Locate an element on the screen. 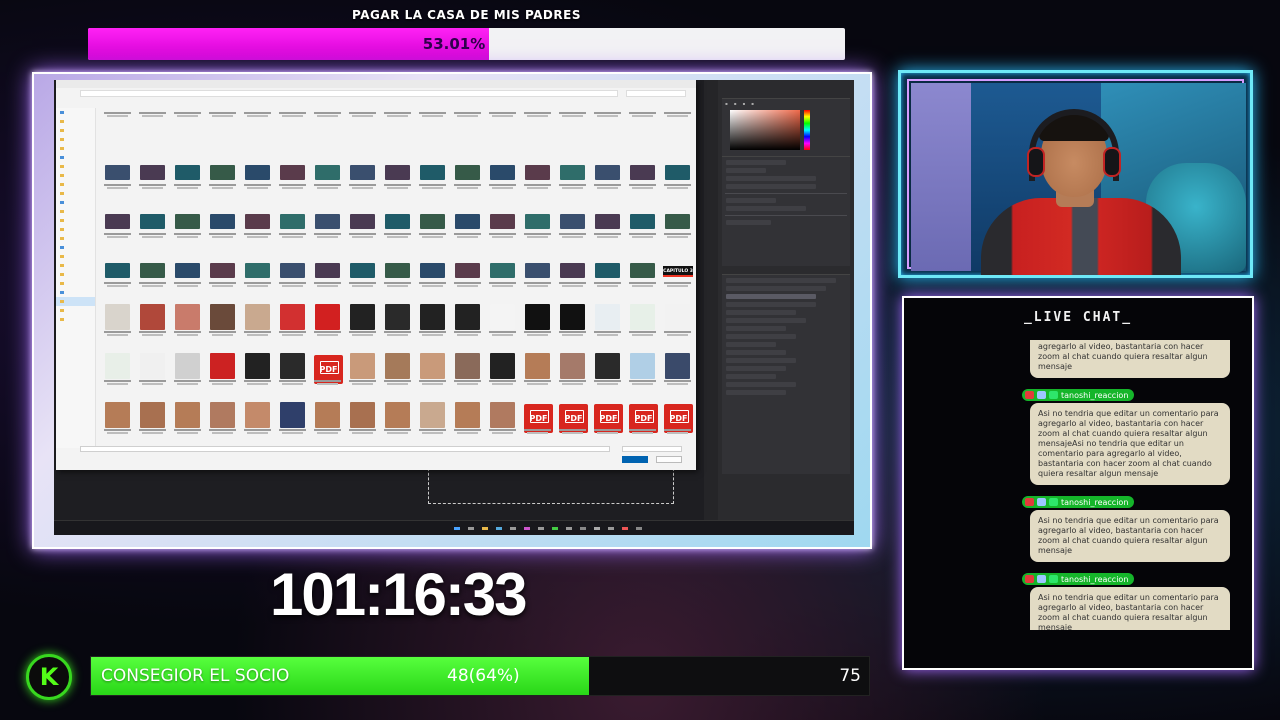 The image size is (1280, 720). chat-username-pill: tanoshi_reaccion is located at coordinates (1078, 579).